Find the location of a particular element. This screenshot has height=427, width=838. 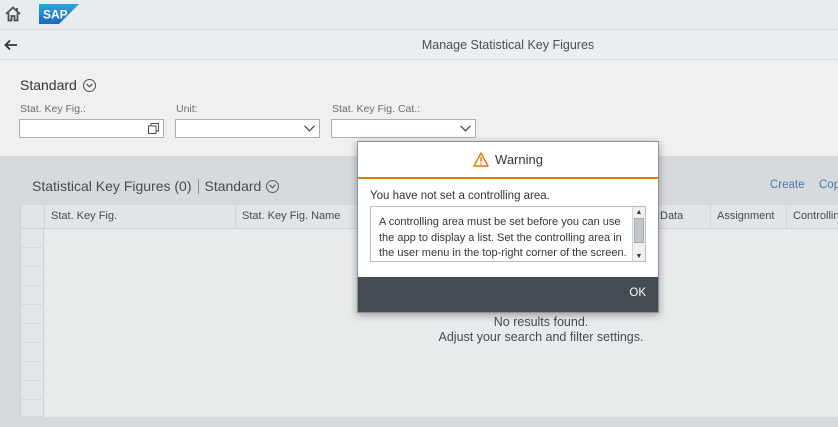

no-results-line2: Adjust your search and filter settings. is located at coordinates (541, 337).